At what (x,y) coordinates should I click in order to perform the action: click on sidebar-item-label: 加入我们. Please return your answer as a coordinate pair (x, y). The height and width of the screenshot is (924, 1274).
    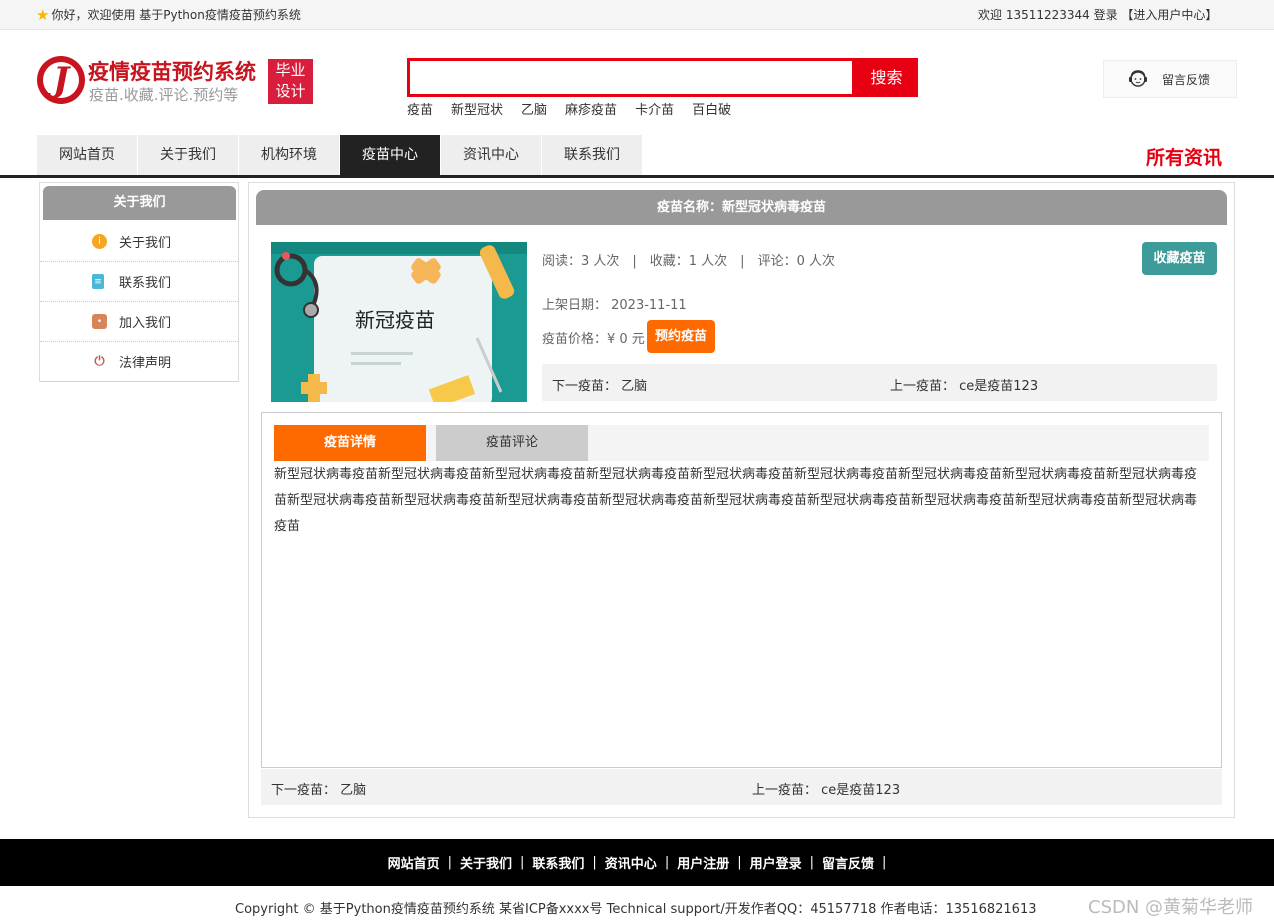
    Looking at the image, I should click on (145, 323).